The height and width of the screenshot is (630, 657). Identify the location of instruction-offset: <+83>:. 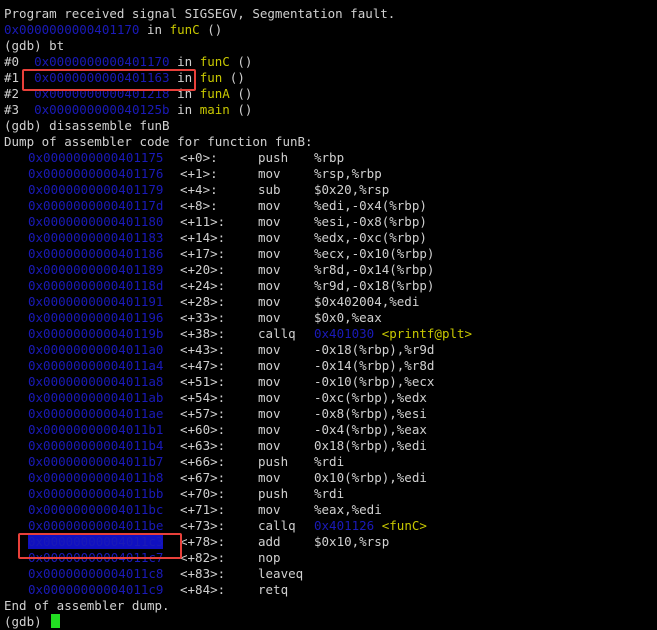
(203, 573).